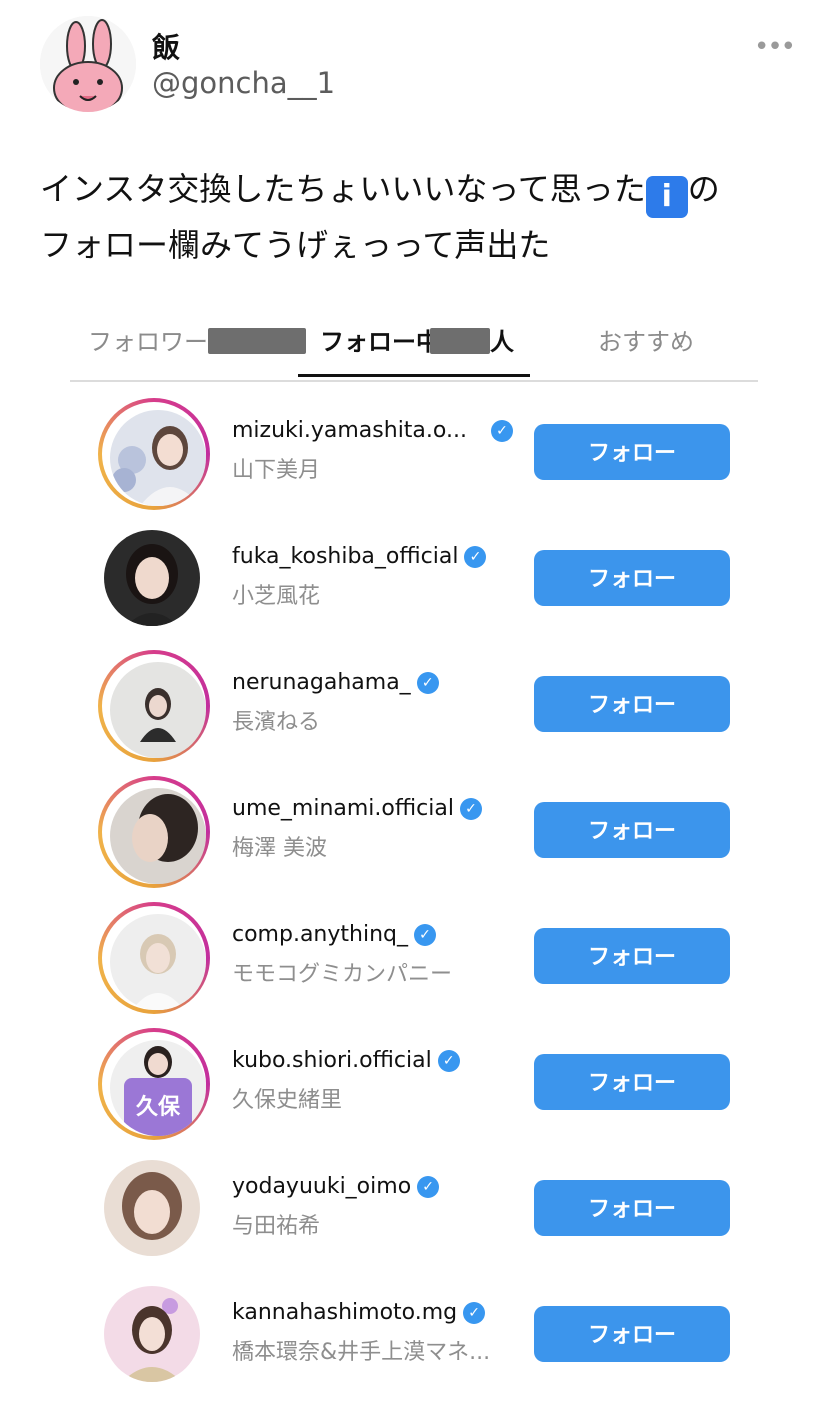  Describe the element at coordinates (346, 1060) in the screenshot. I see `account-username: kubo.shiori.official ✓` at that location.